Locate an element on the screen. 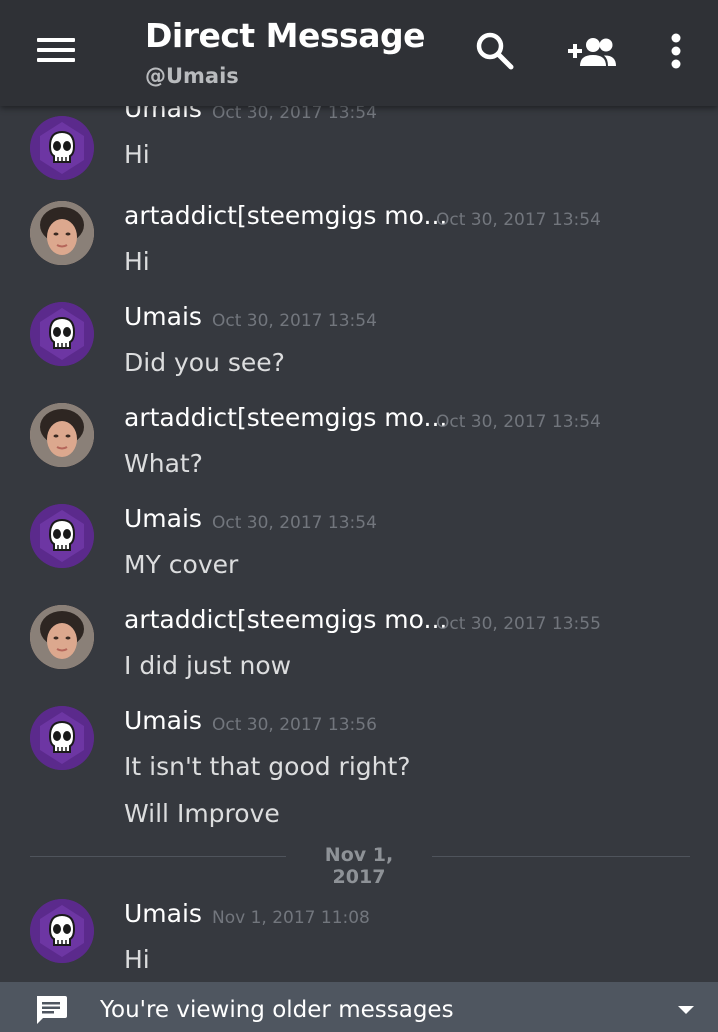 Image resolution: width=718 pixels, height=1032 pixels. menu-icon is located at coordinates (56, 50).